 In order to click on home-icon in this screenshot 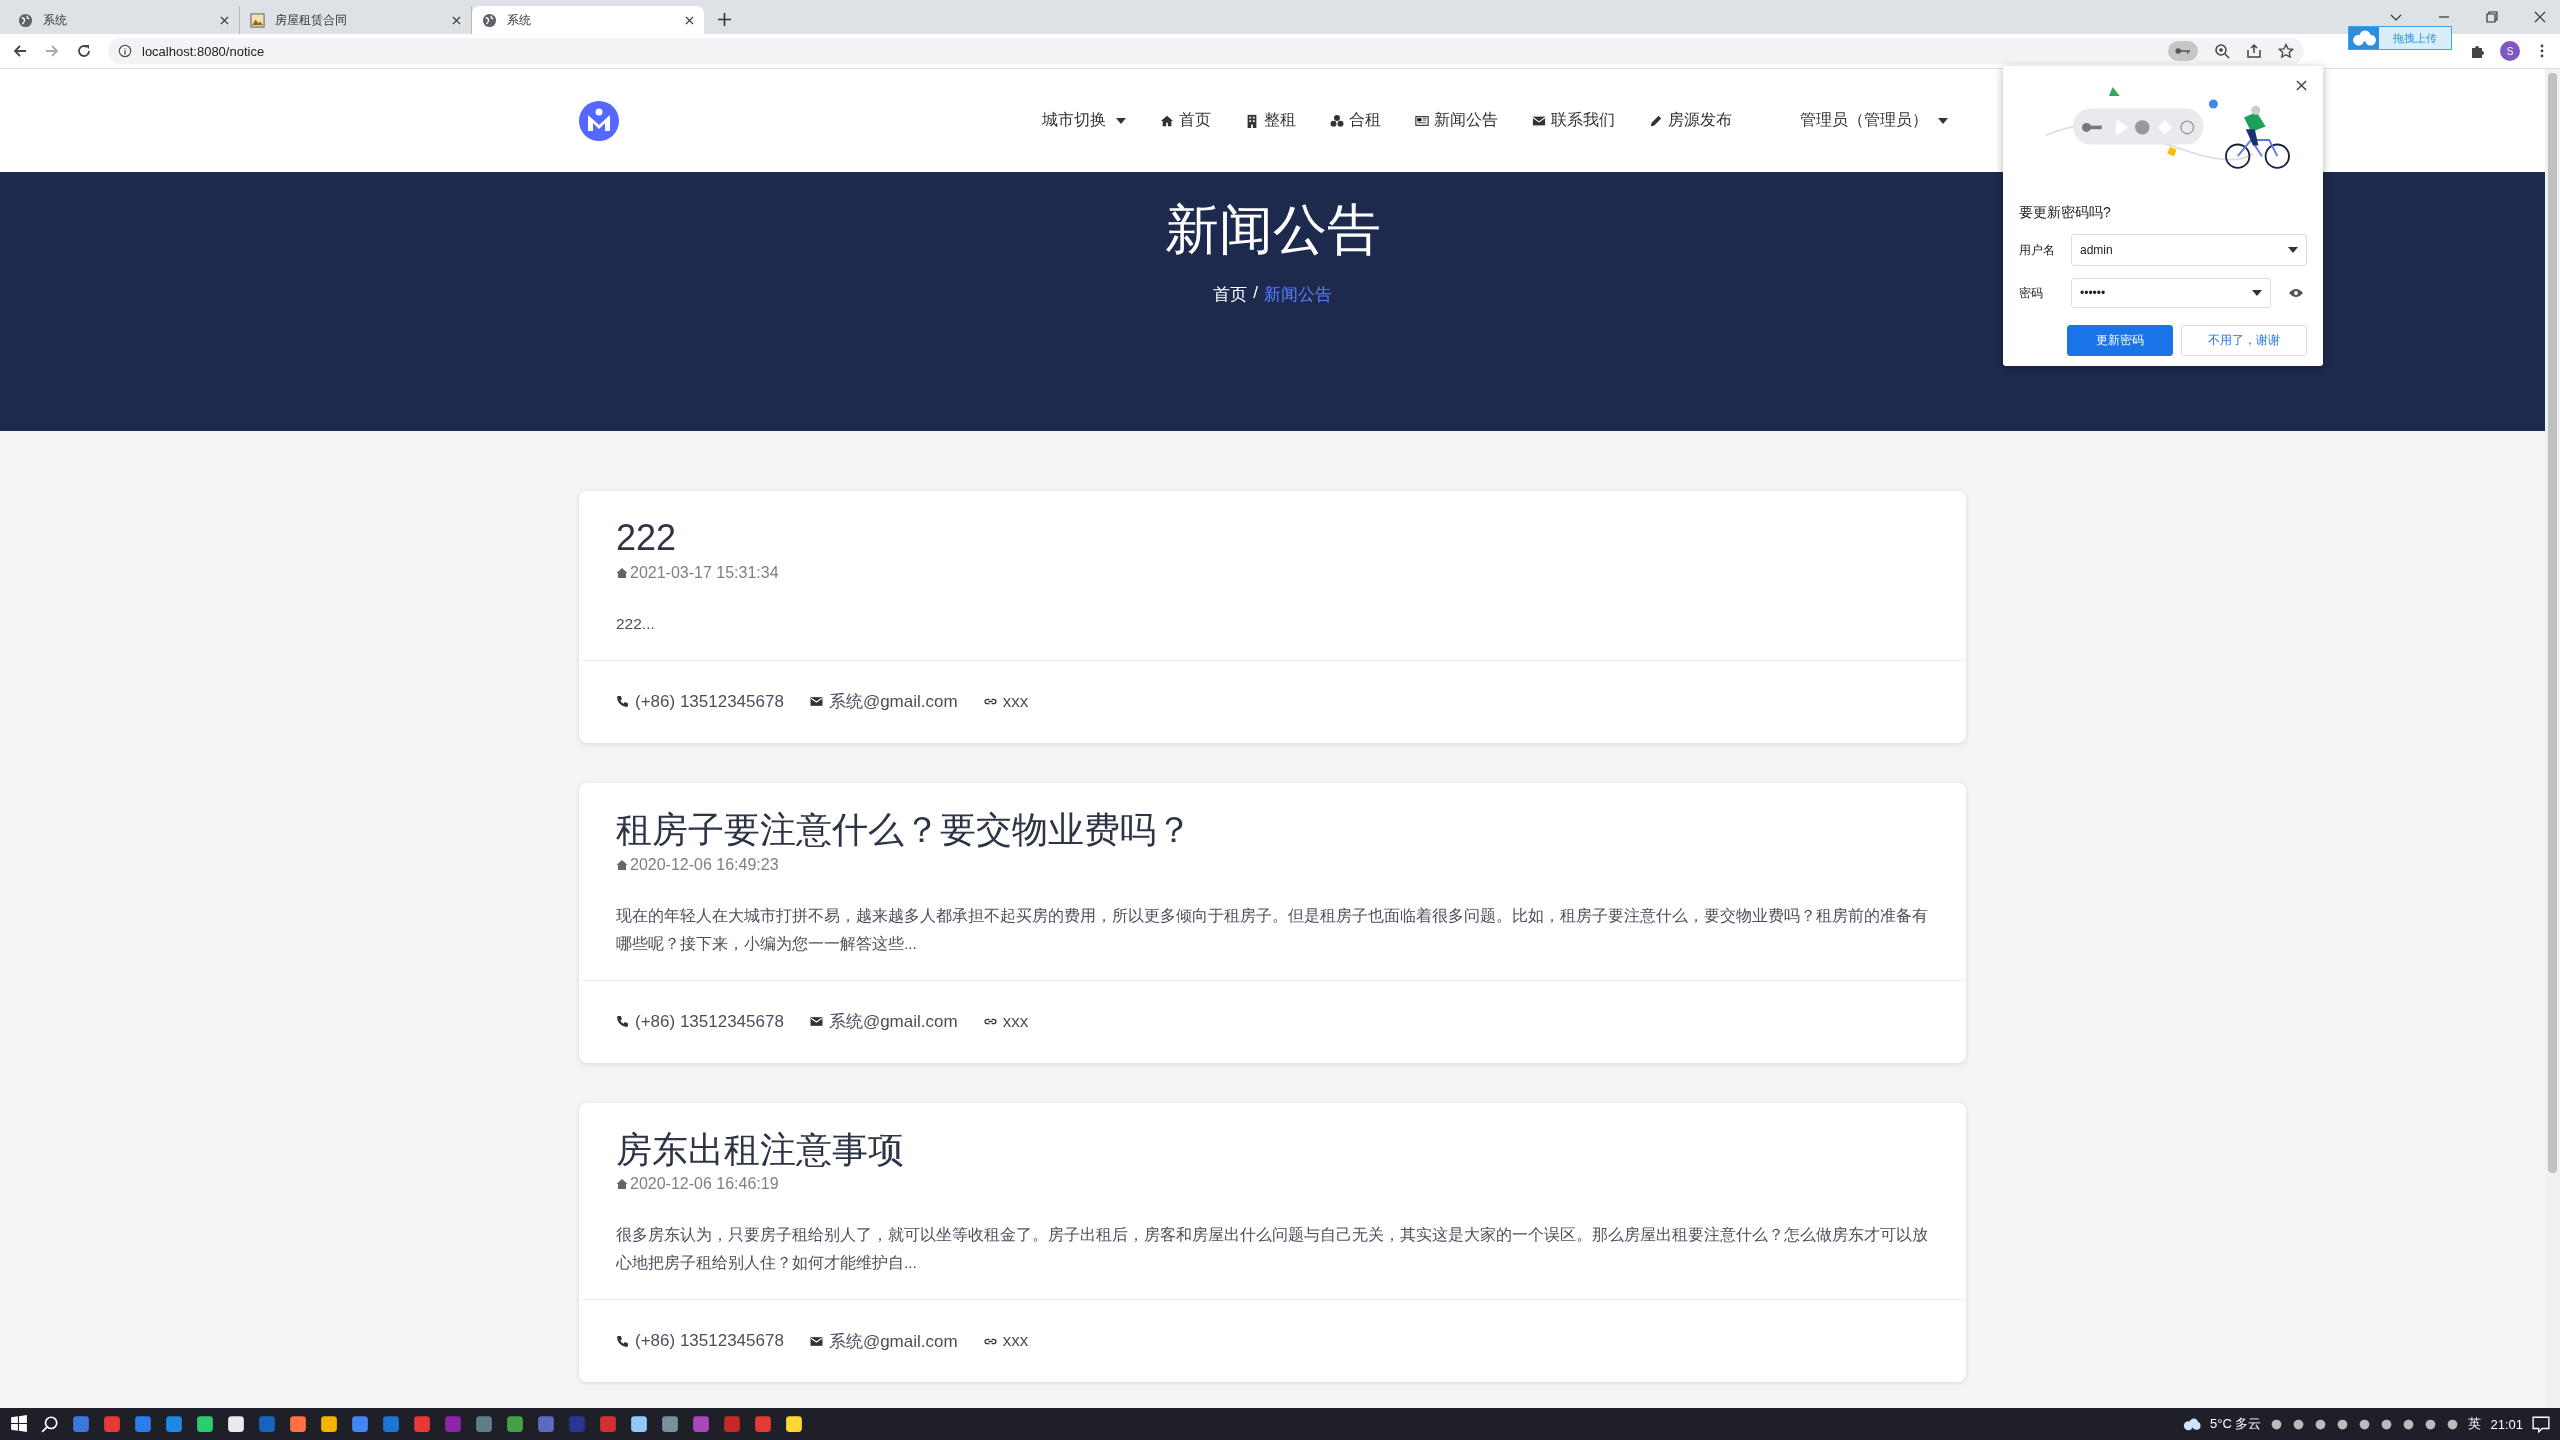, I will do `click(1167, 120)`.